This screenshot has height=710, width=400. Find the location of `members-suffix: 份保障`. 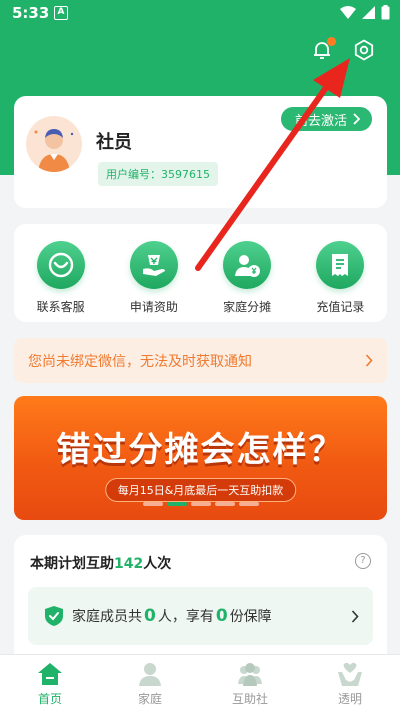

members-suffix: 份保障 is located at coordinates (250, 617).